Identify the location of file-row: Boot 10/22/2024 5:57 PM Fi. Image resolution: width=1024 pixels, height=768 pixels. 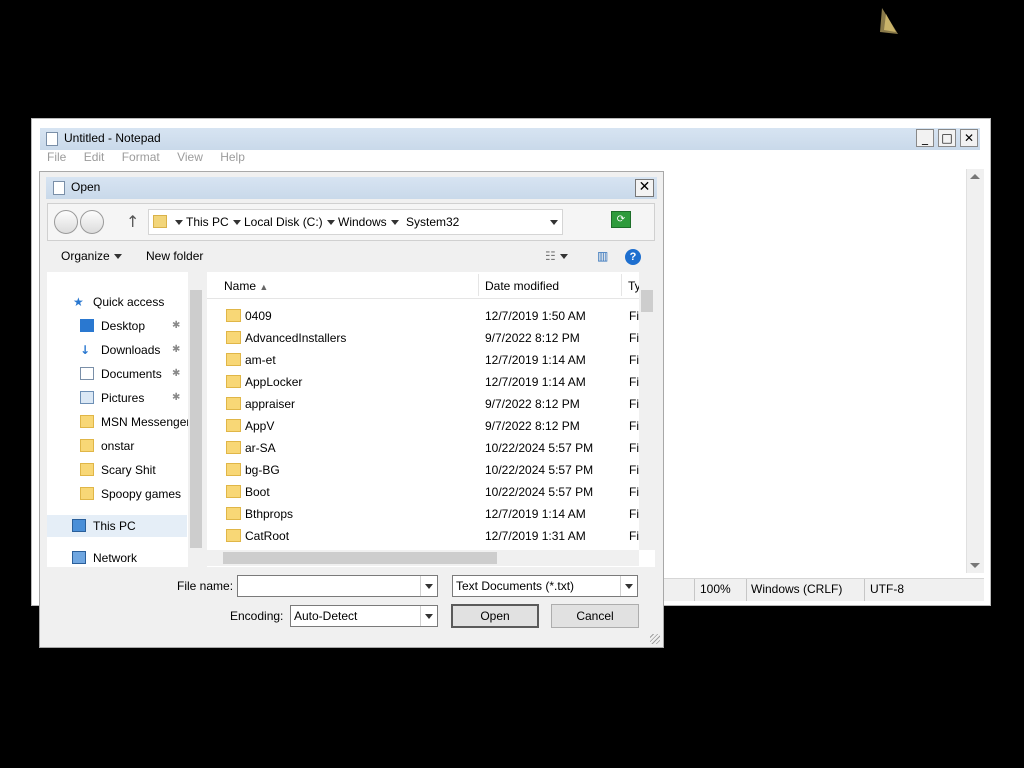
(423, 492).